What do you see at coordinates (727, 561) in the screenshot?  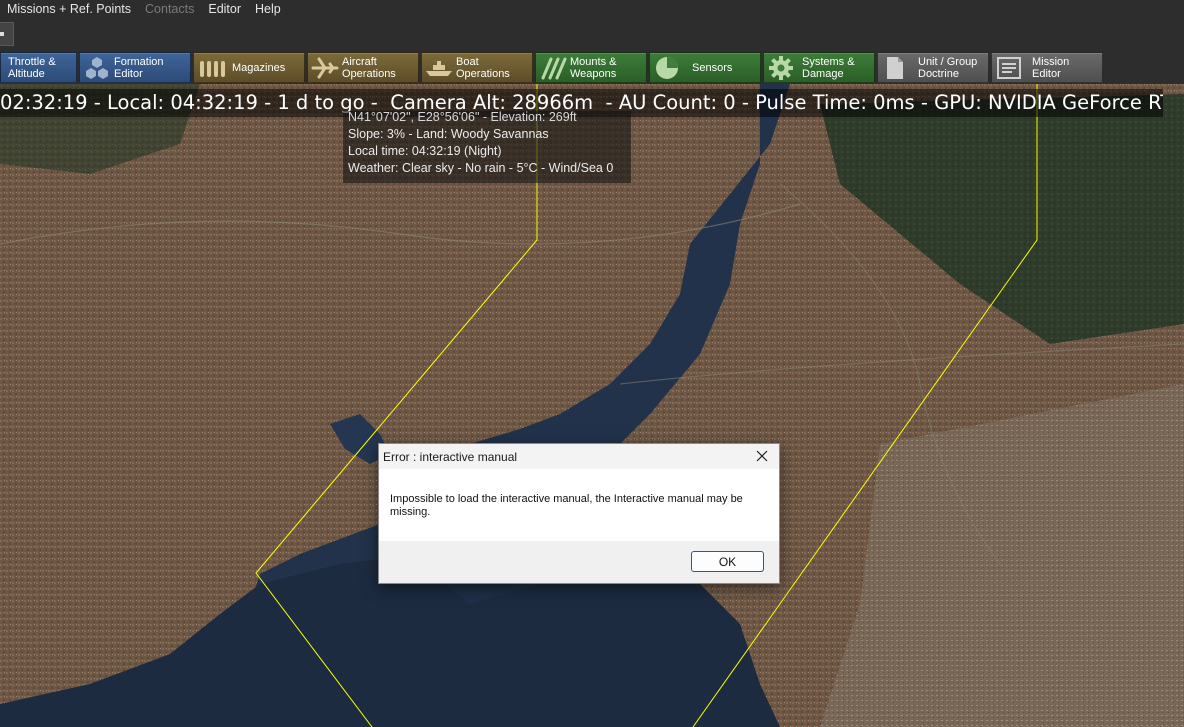 I see `ok-button: OK` at bounding box center [727, 561].